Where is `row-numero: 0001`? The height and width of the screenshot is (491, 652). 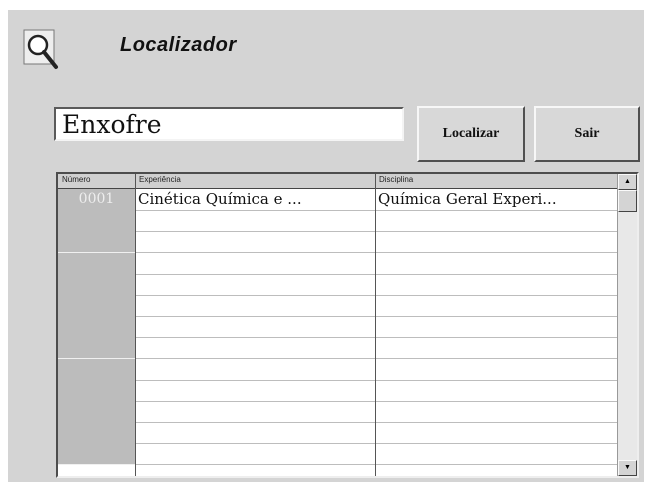
row-numero: 0001 is located at coordinates (96, 200).